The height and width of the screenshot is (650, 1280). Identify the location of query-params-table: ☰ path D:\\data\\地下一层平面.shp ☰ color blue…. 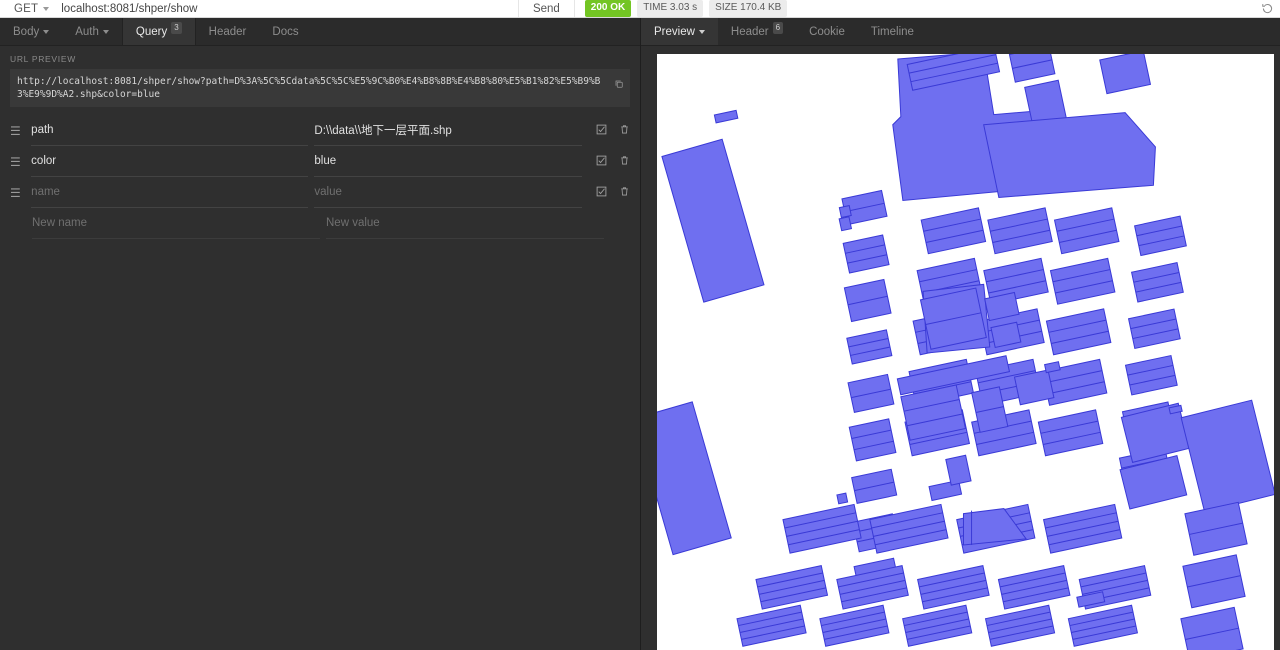
(320, 175).